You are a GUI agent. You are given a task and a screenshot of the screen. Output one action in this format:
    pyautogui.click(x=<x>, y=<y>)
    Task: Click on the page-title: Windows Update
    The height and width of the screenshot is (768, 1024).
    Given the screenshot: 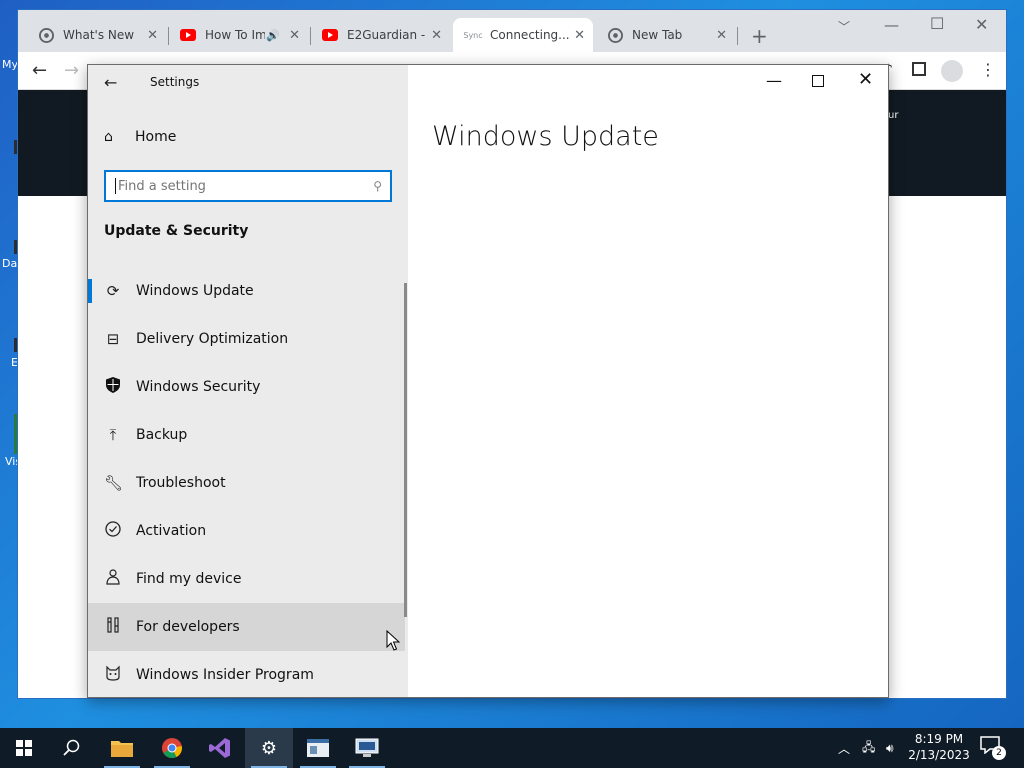 What is the action you would take?
    pyautogui.click(x=545, y=136)
    